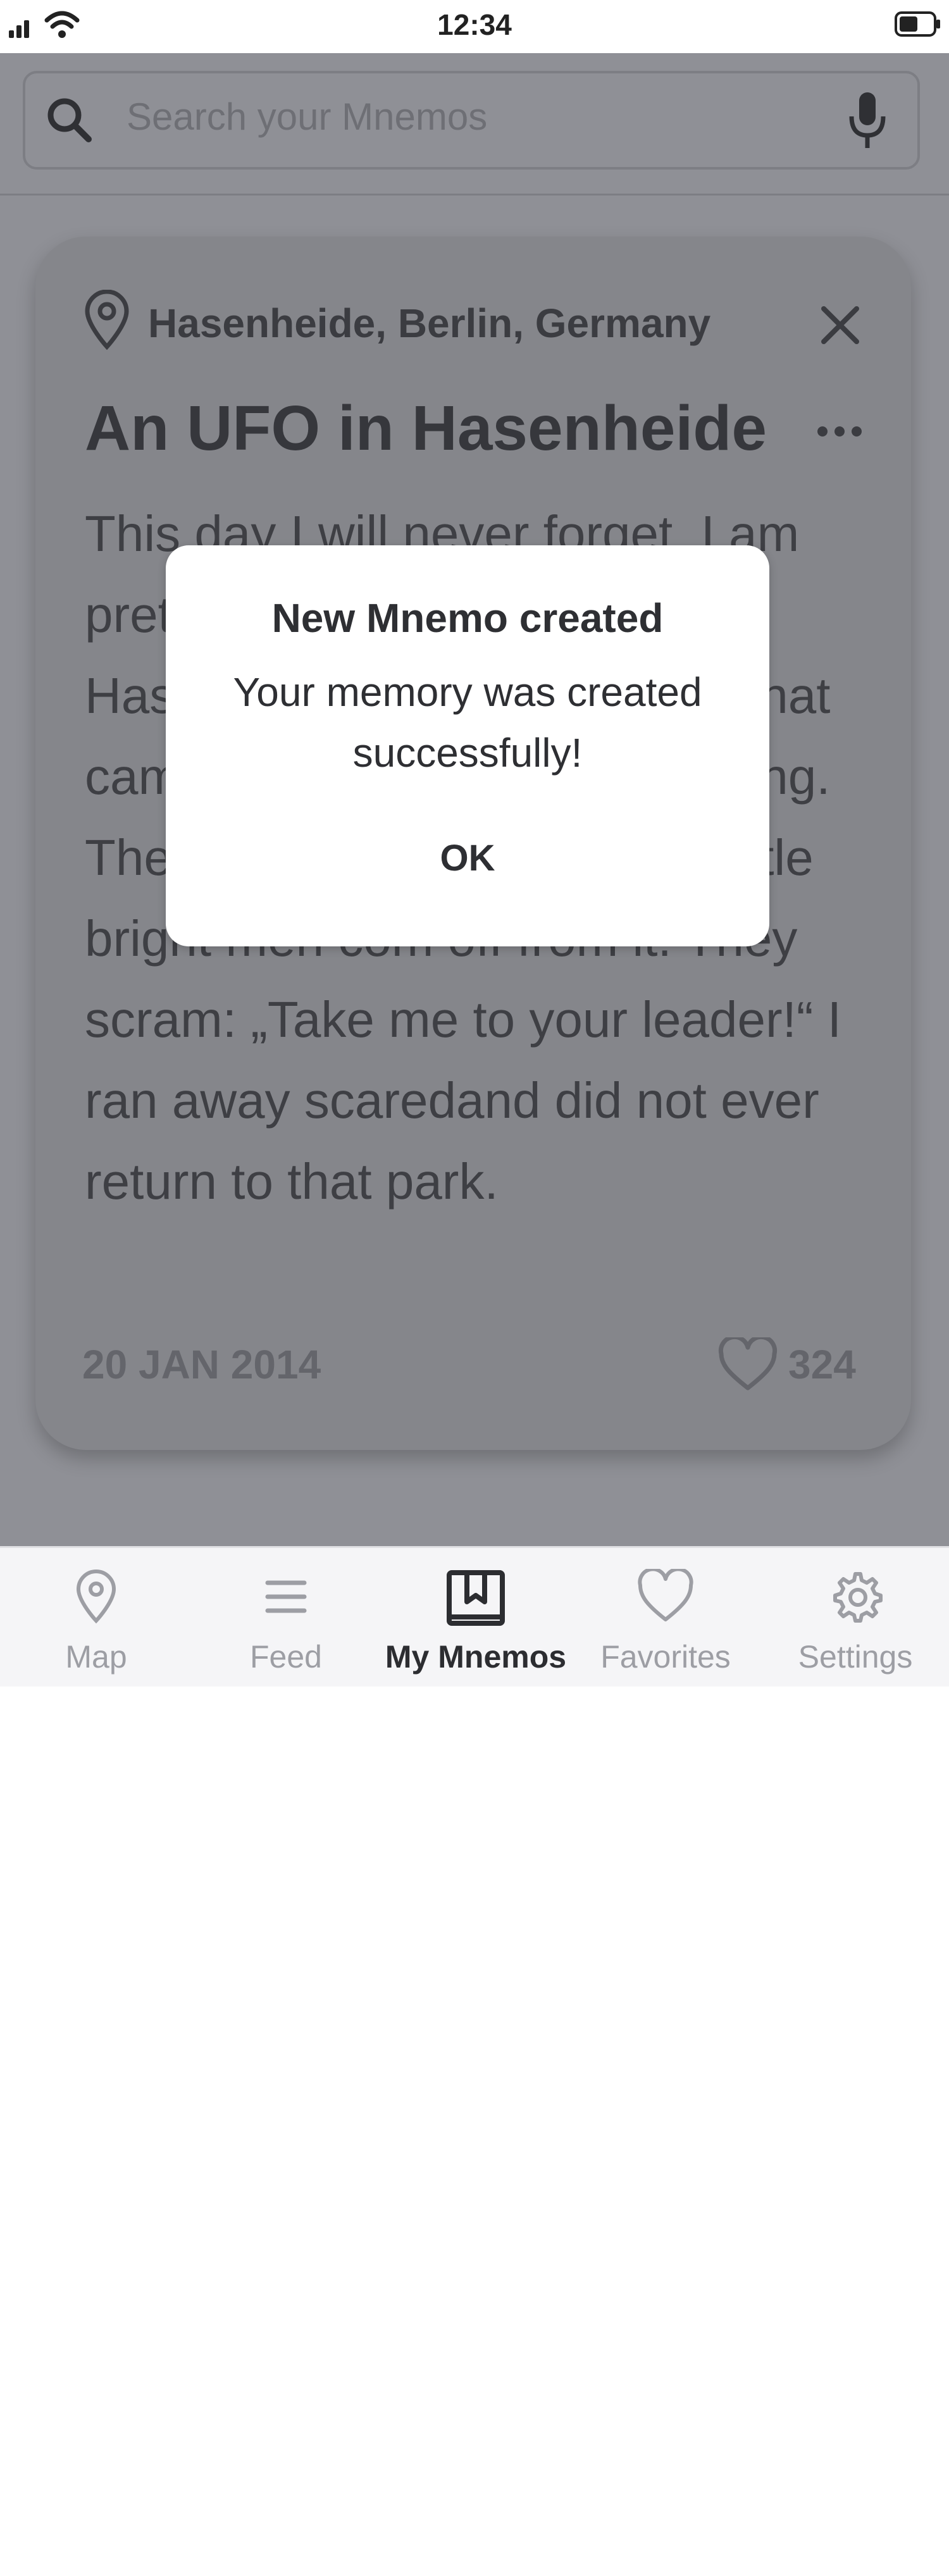  I want to click on dialog-message: Your memory was created successfully!, so click(468, 722).